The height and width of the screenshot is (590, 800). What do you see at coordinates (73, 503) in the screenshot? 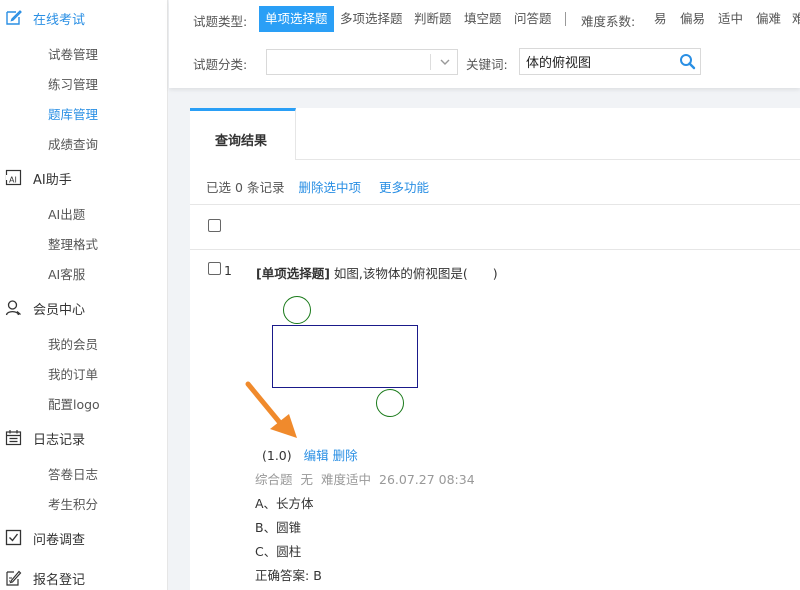
I see `sidebar-item-candidate-points: 考生积分` at bounding box center [73, 503].